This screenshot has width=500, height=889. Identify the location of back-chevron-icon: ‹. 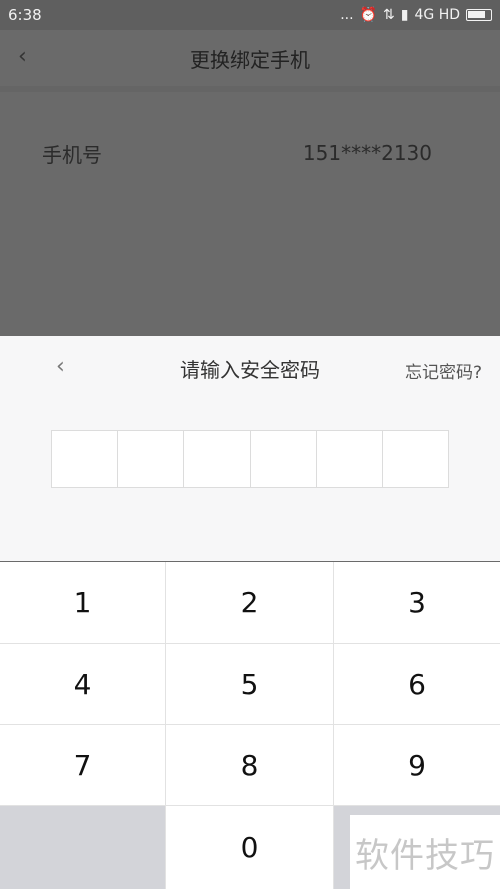
(22, 56).